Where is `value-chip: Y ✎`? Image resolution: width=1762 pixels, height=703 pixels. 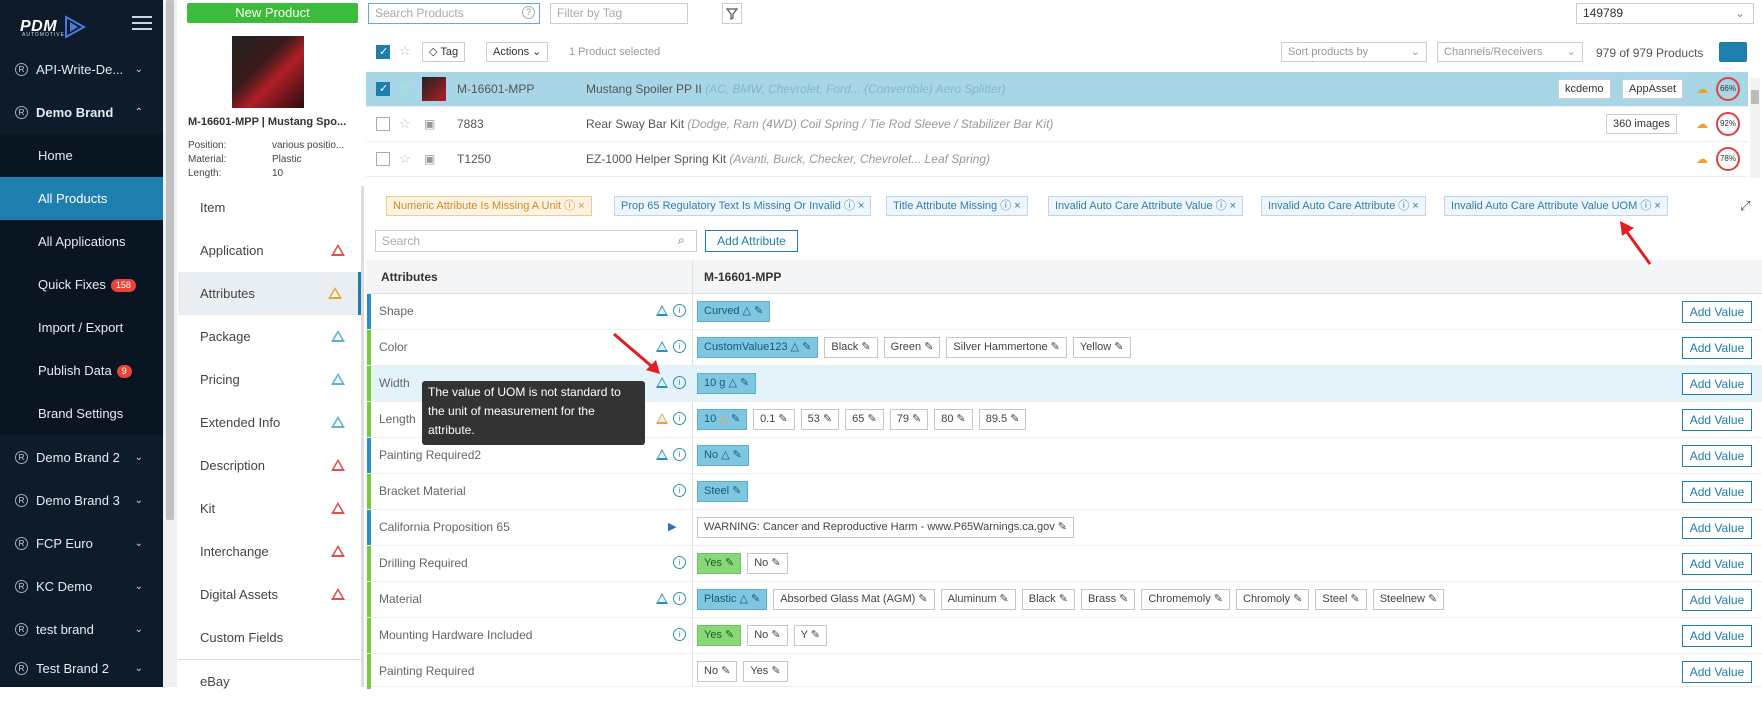
value-chip: Y ✎ is located at coordinates (810, 635).